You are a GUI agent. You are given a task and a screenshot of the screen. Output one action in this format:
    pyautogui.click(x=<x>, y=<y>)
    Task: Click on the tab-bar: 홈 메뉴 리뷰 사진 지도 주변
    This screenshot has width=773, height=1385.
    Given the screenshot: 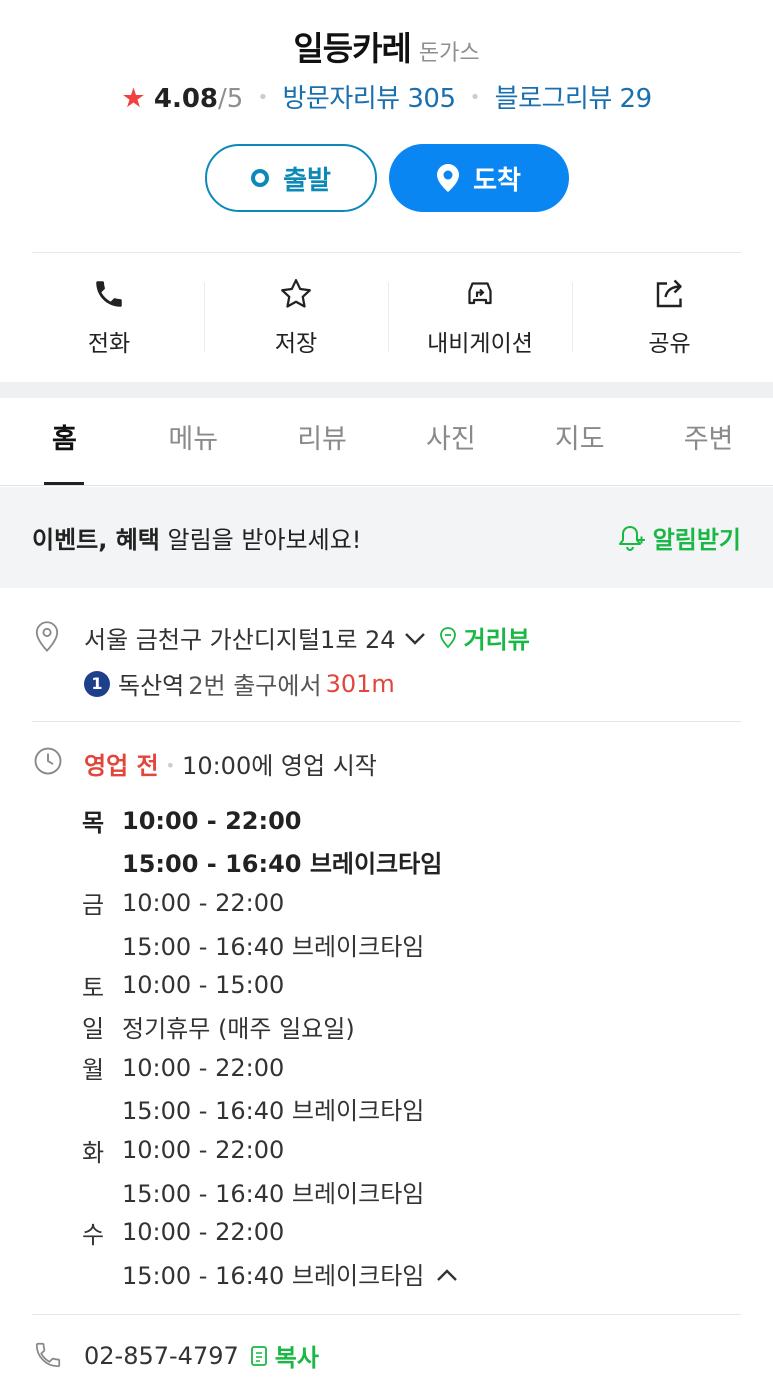 What is the action you would take?
    pyautogui.click(x=386, y=442)
    